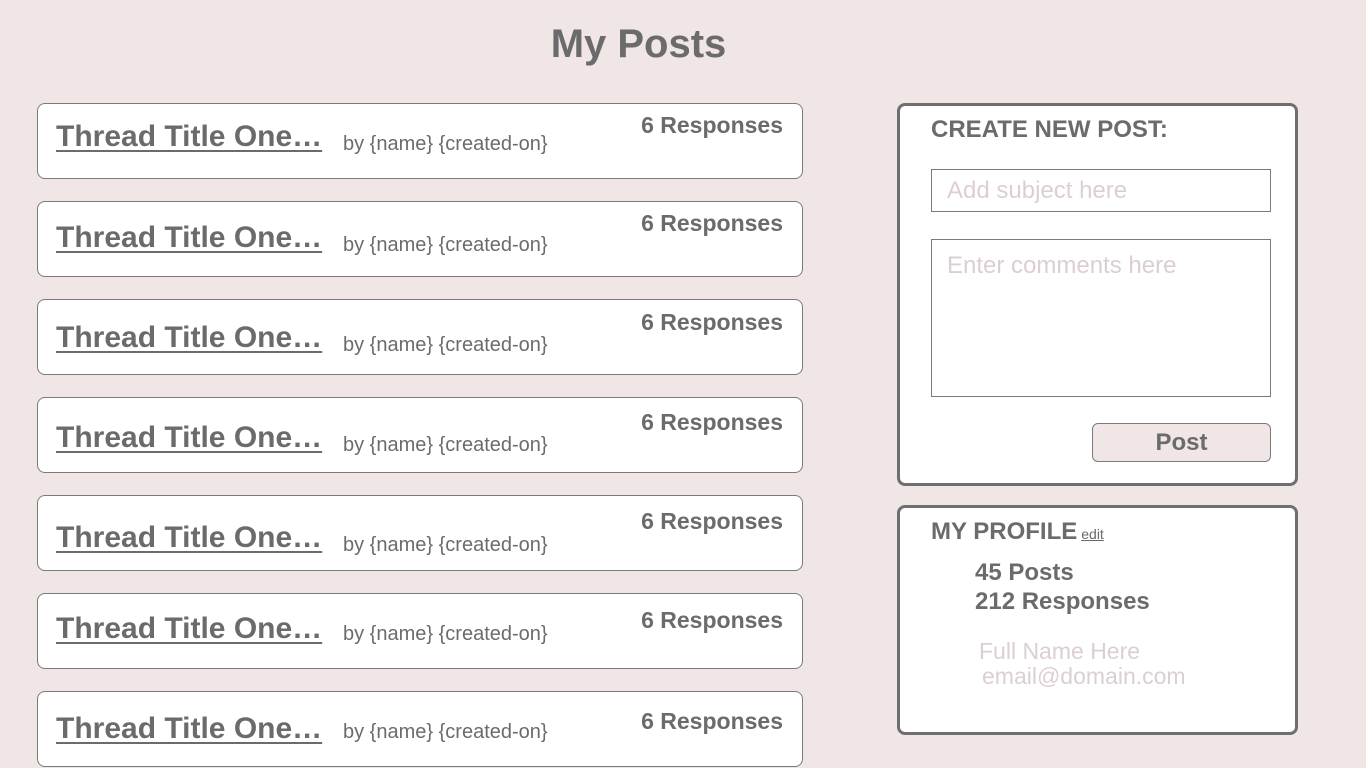 This screenshot has height=768, width=1366. I want to click on create-post-panel: CREATE NEW POST: Post, so click(1097, 294).